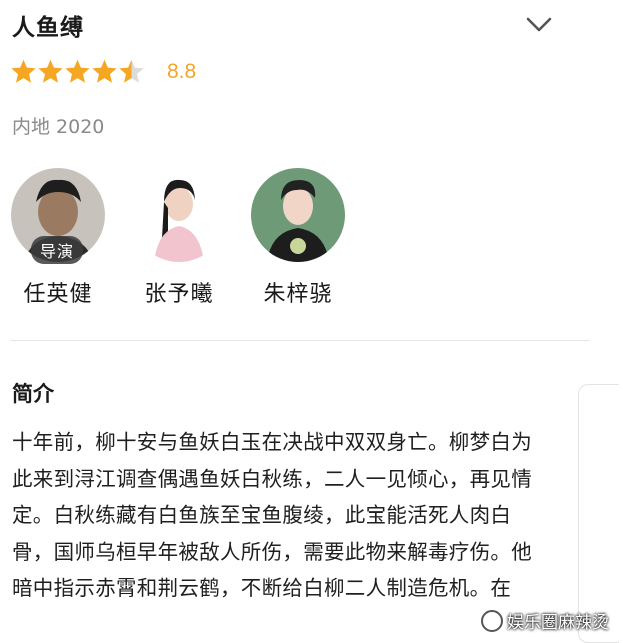  What do you see at coordinates (262, 515) in the screenshot?
I see `synopsis-line: 定。白秋练藏有白鱼族至宝鱼腹绫，此宝能活死人肉白` at bounding box center [262, 515].